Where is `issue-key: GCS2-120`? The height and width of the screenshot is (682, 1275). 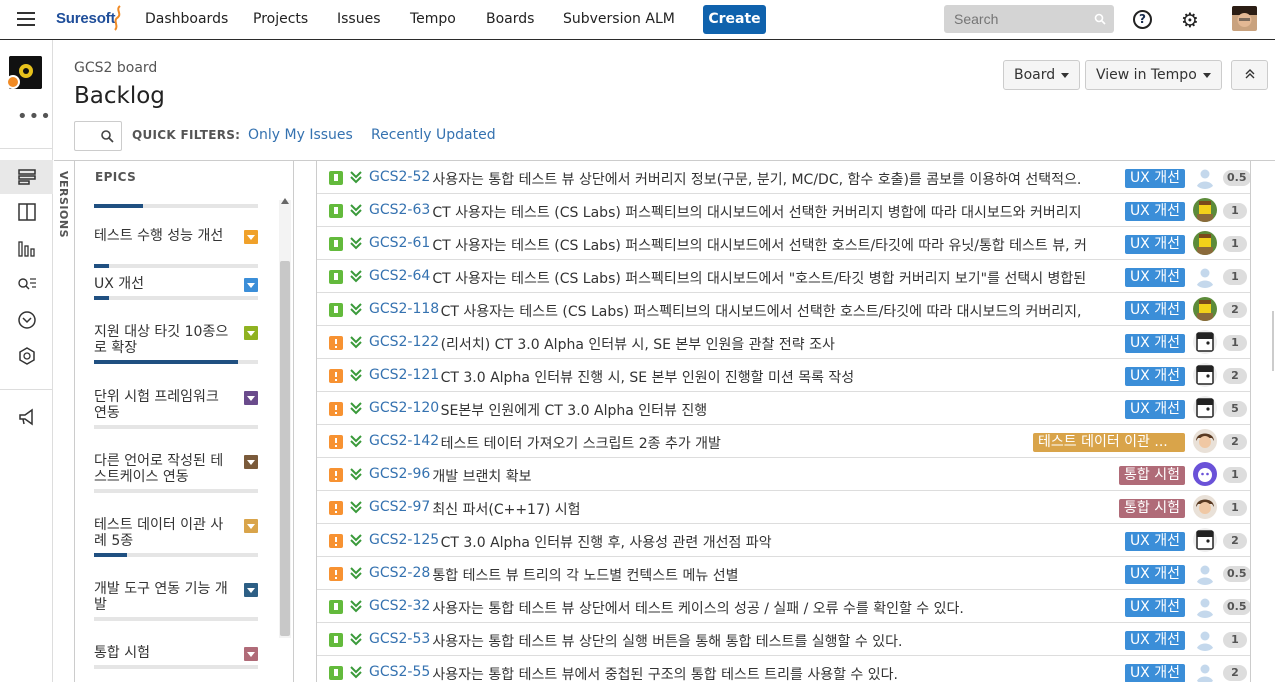
issue-key: GCS2-120 is located at coordinates (404, 408).